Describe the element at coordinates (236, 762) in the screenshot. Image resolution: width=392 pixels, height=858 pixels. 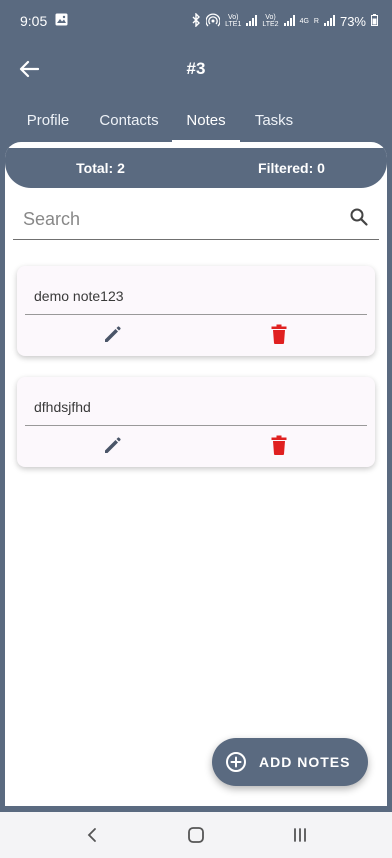
I see `plus-circle-icon` at that location.